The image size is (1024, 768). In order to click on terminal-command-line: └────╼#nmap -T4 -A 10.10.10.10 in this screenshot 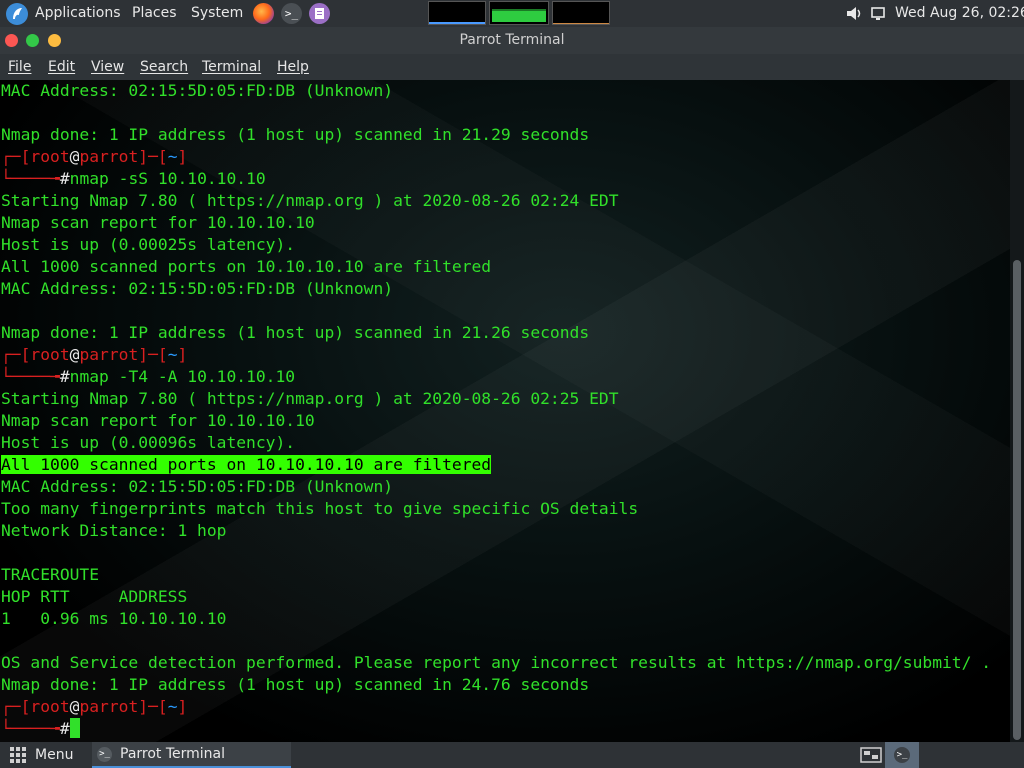, I will do `click(148, 376)`.